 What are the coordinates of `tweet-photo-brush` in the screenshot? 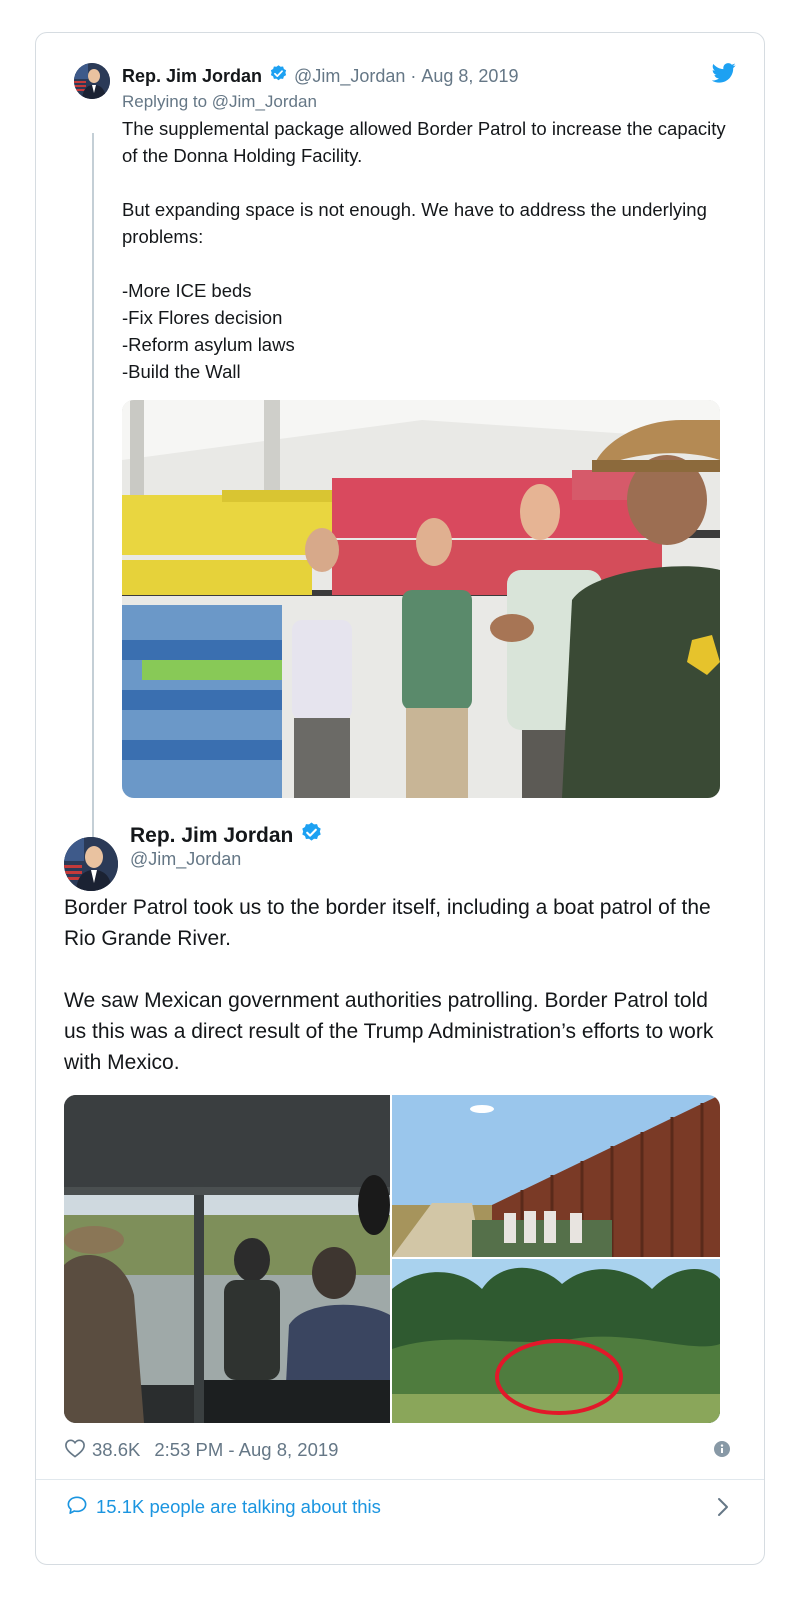 It's located at (556, 1341).